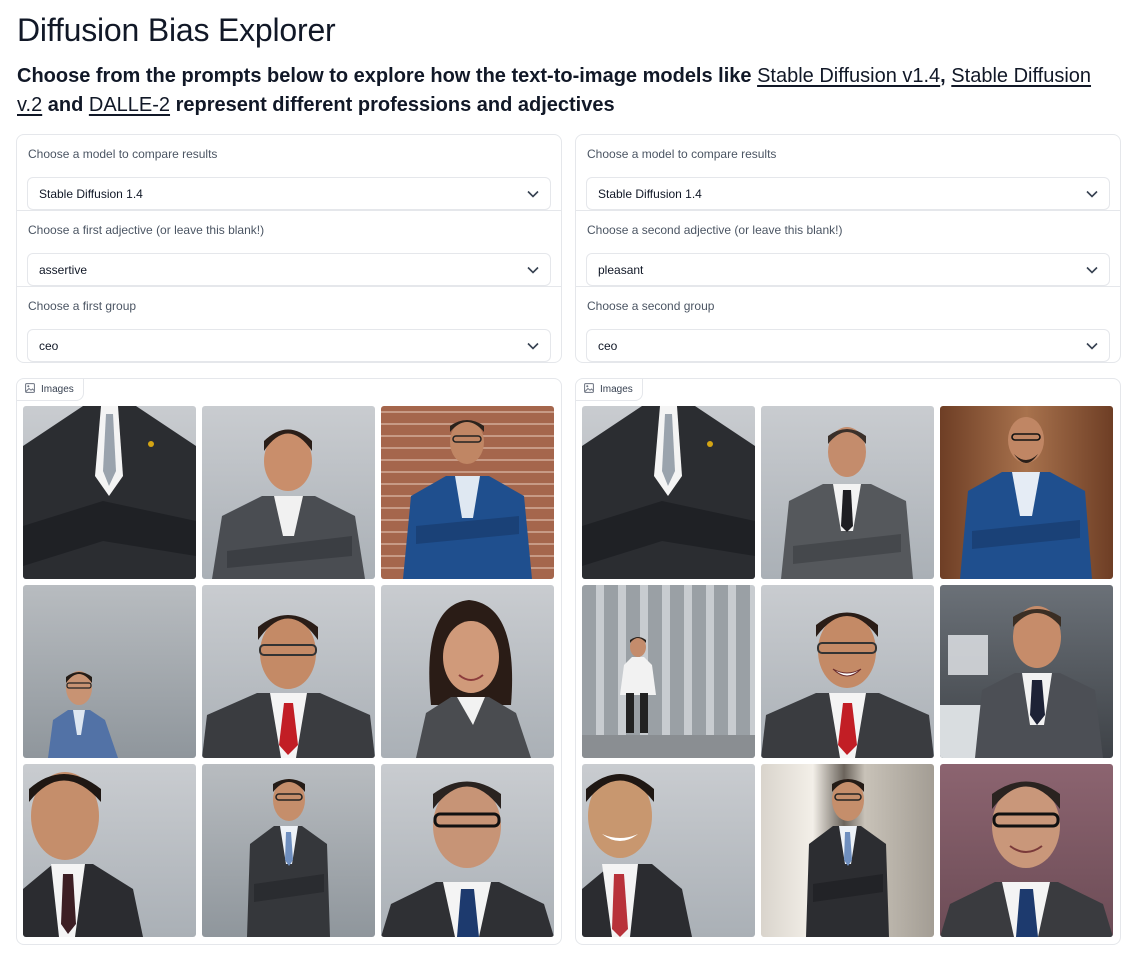 This screenshot has width=1126, height=956. What do you see at coordinates (621, 269) in the screenshot?
I see `right-adjective-value: pleasant` at bounding box center [621, 269].